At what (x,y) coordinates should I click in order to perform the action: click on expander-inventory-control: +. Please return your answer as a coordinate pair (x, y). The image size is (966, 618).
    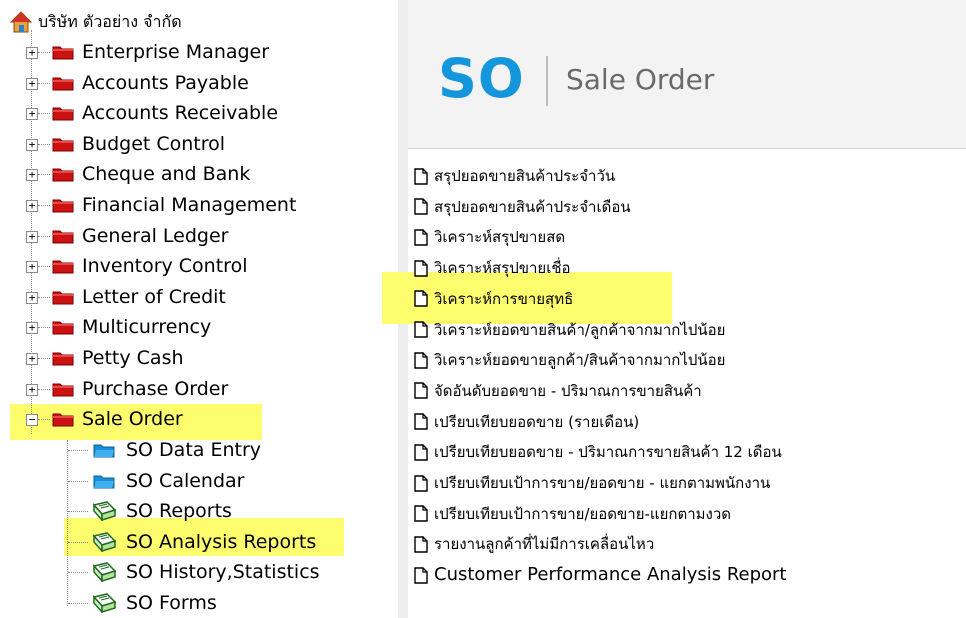
    Looking at the image, I should click on (32, 267).